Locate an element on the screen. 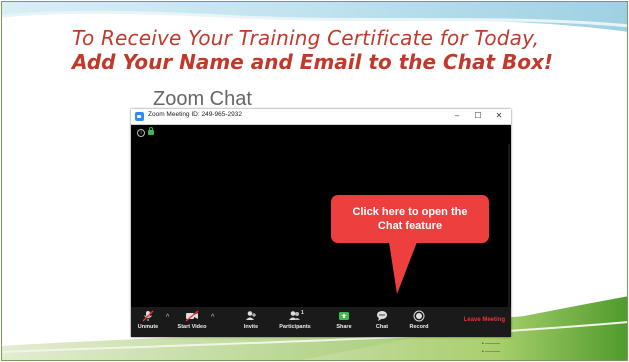 This screenshot has width=629, height=362. record-button: Record is located at coordinates (419, 320).